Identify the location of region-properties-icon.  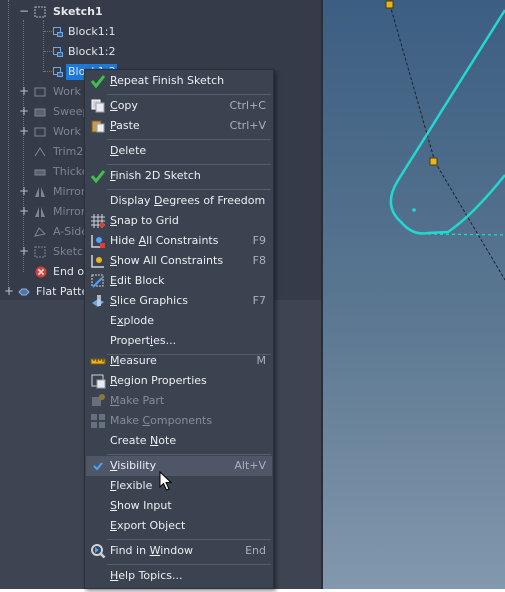
(98, 381).